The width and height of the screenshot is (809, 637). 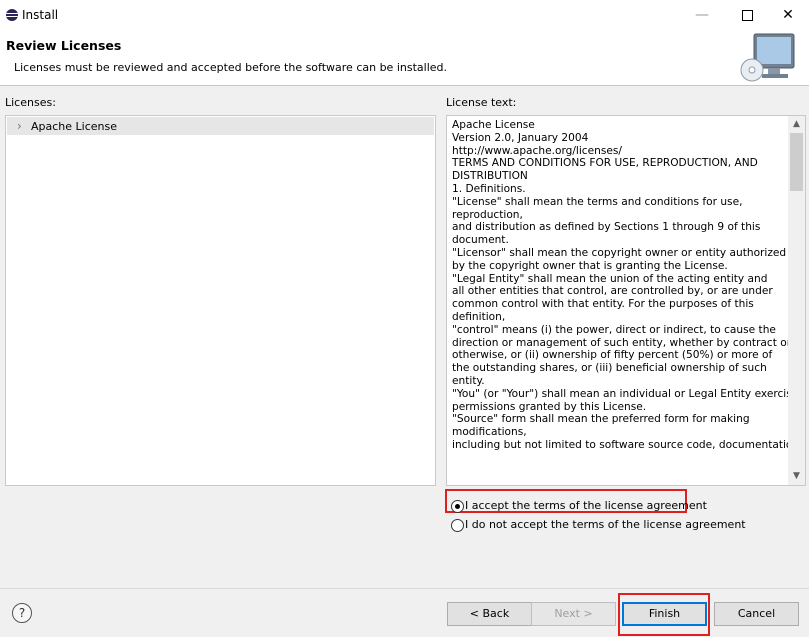 I want to click on vertical-scrollbar: ▲ ▼, so click(x=796, y=300).